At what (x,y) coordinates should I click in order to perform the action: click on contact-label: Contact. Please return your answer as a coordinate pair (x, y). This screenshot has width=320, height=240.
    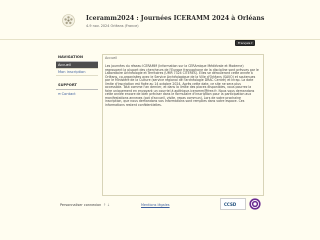
    Looking at the image, I should click on (68, 94).